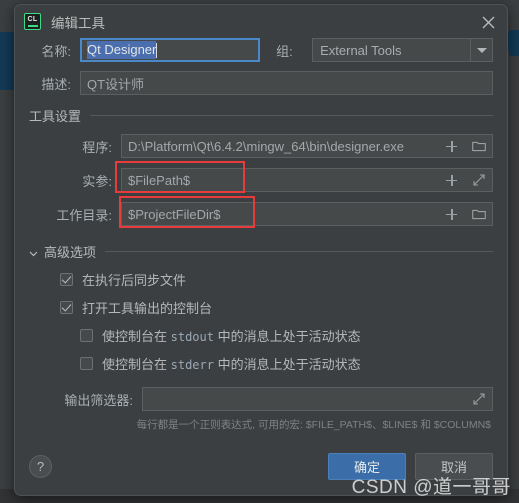 The width and height of the screenshot is (519, 503). I want to click on ide-background-strip-right, so click(514, 251).